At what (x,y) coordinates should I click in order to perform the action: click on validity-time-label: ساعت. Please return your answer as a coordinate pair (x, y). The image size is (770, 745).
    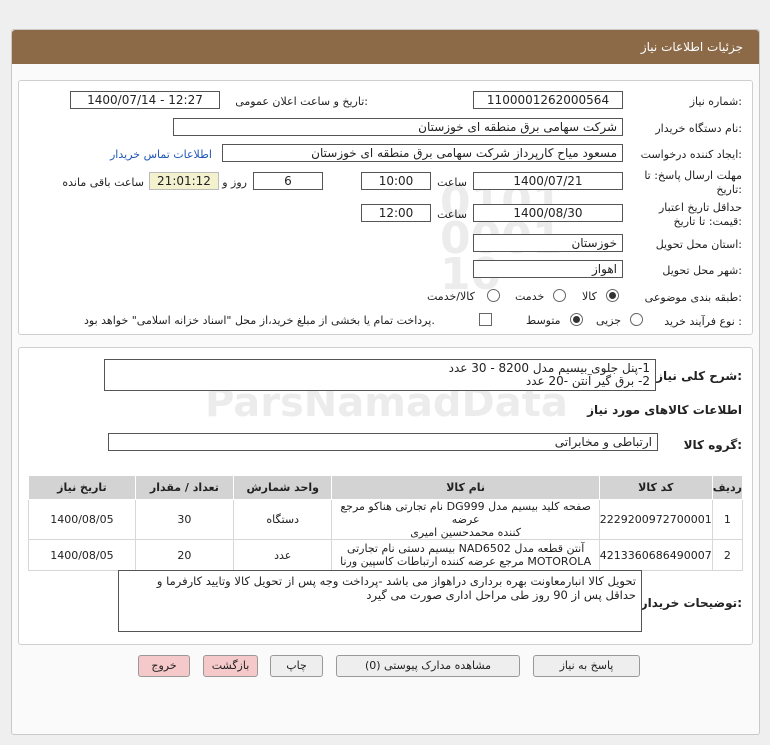
    Looking at the image, I should click on (452, 214).